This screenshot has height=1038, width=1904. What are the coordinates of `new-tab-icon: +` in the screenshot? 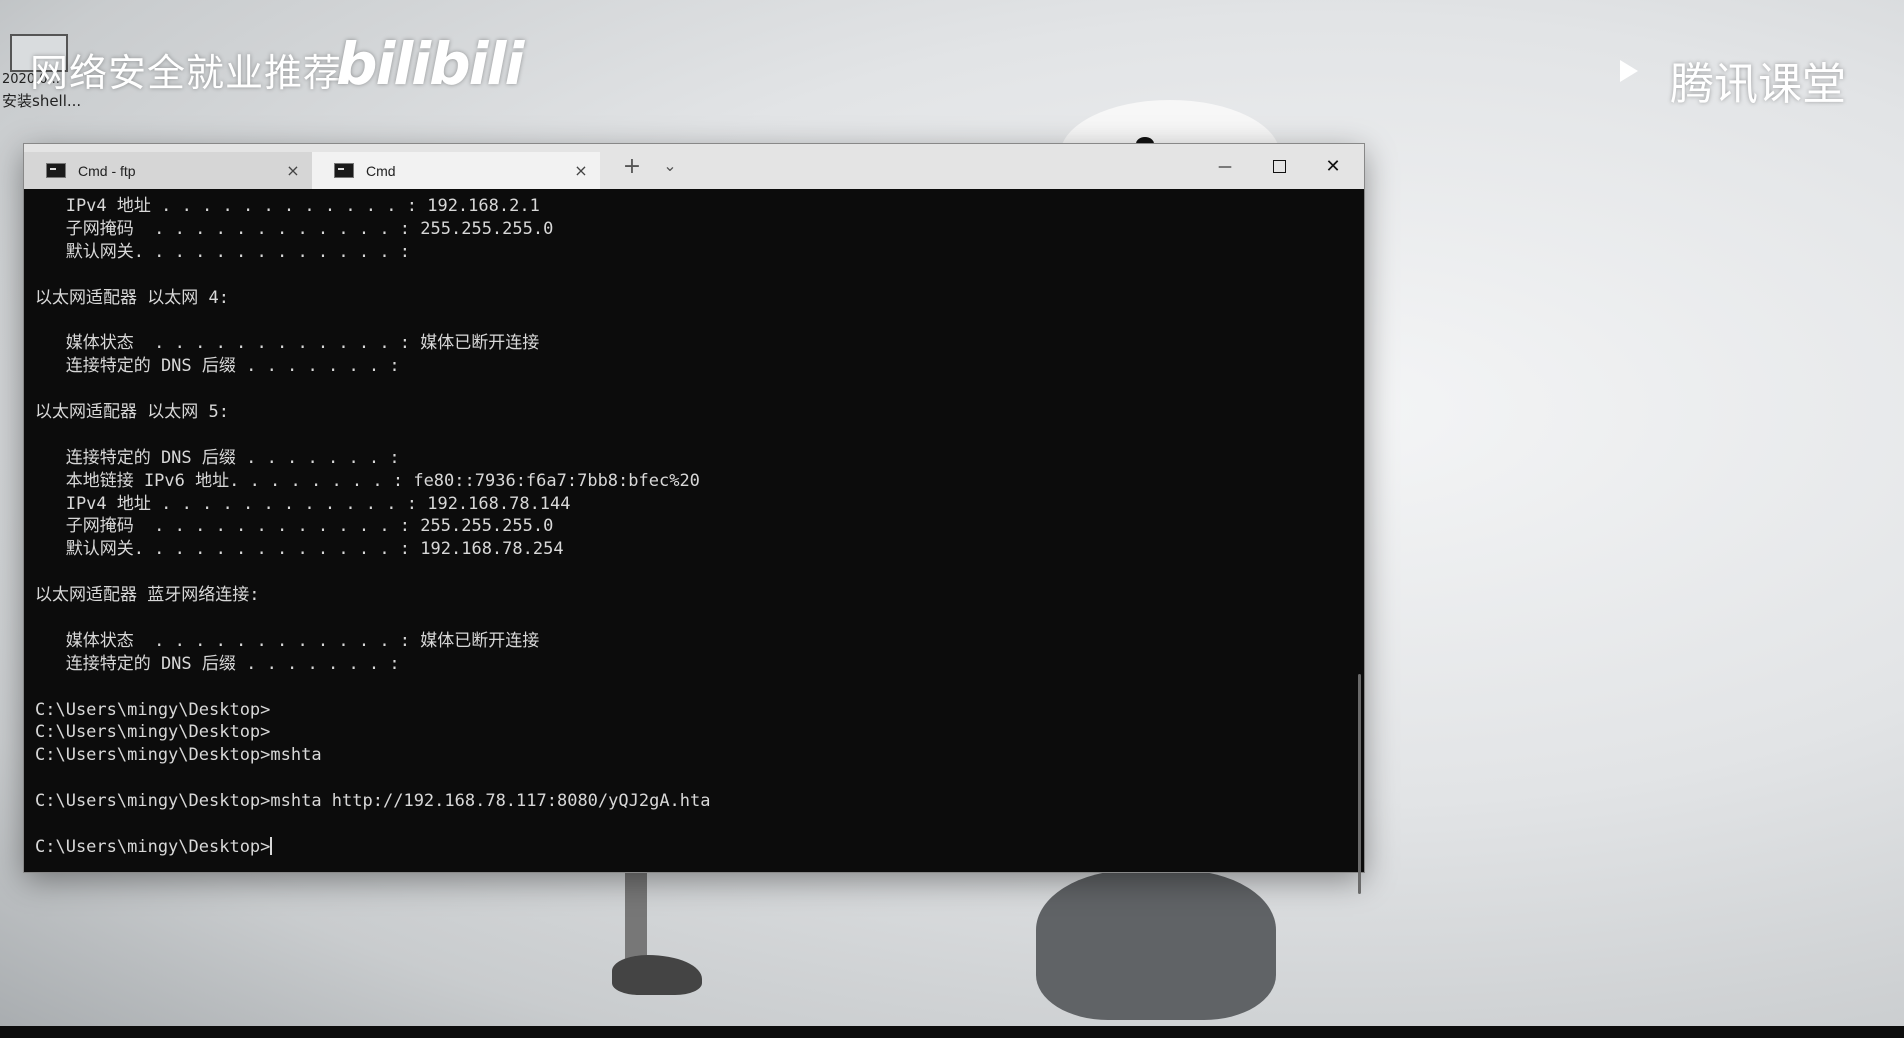 It's located at (632, 166).